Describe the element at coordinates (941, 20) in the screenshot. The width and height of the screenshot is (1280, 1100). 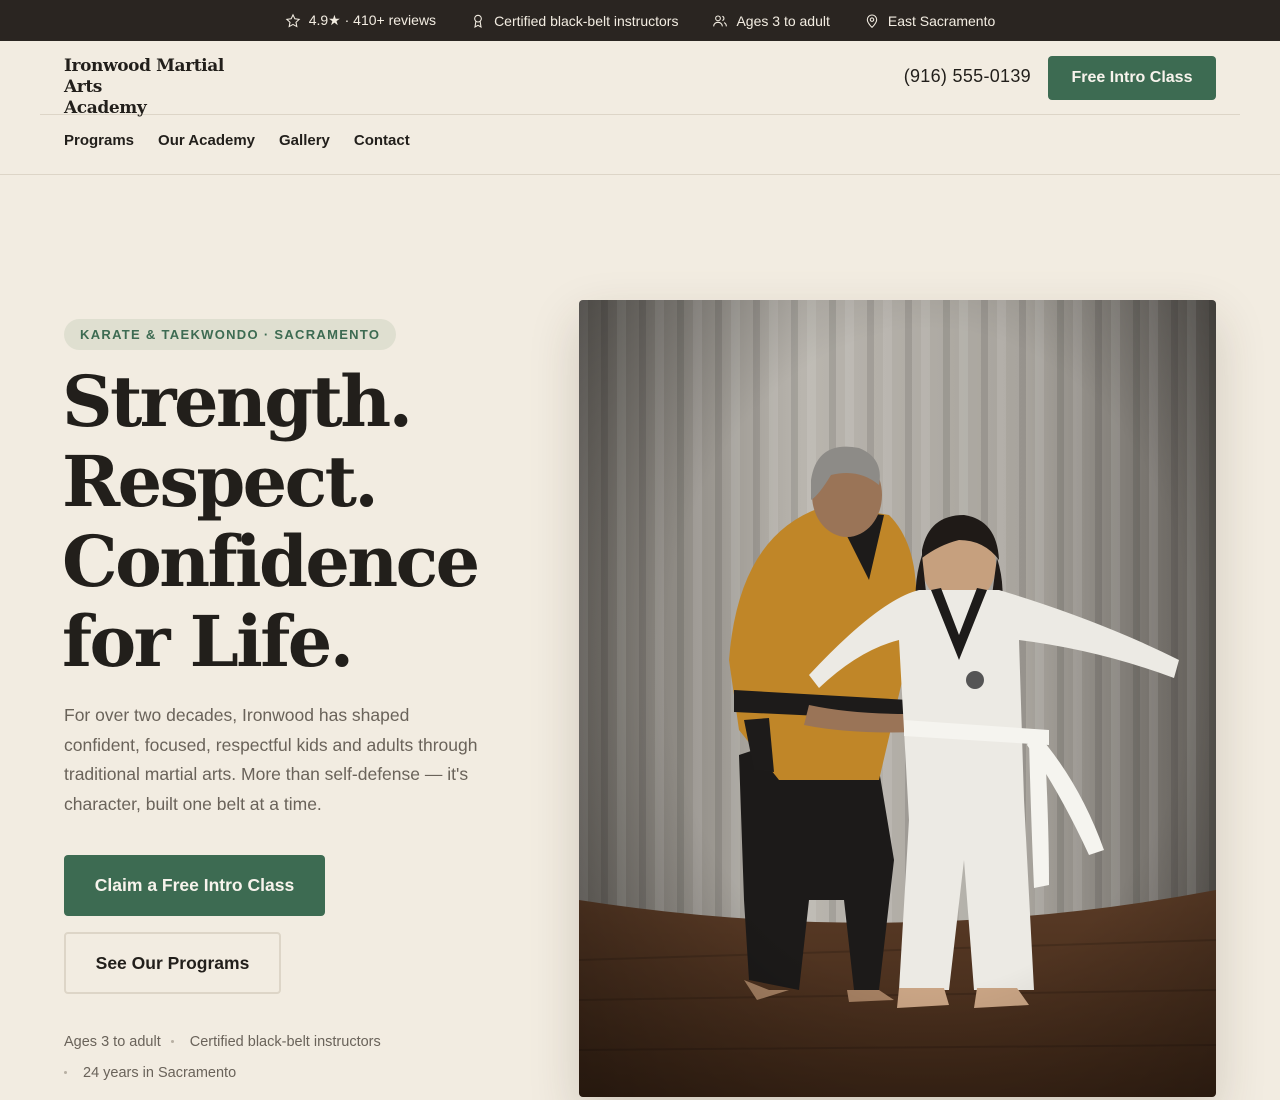
I see `location-text: East Sacramento` at that location.